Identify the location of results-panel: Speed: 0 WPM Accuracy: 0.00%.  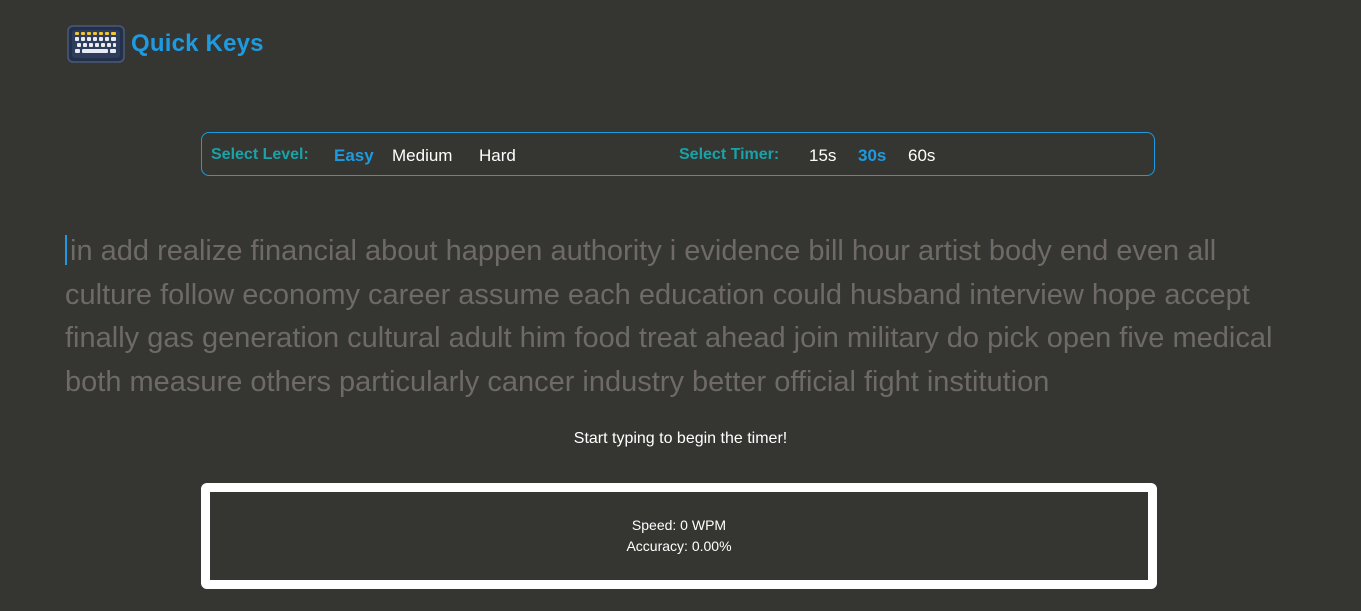
(679, 536).